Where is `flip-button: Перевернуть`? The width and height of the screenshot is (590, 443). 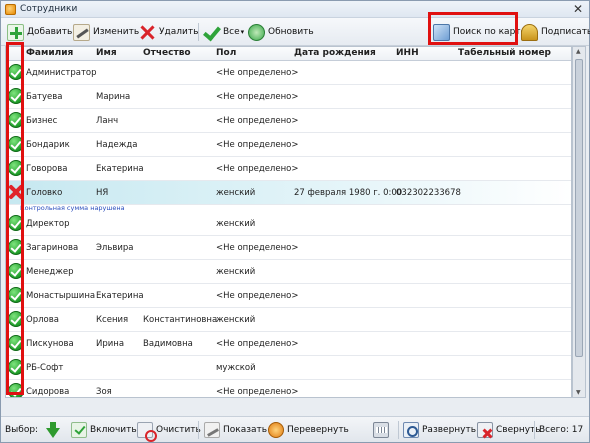 flip-button: Перевернуть is located at coordinates (308, 430).